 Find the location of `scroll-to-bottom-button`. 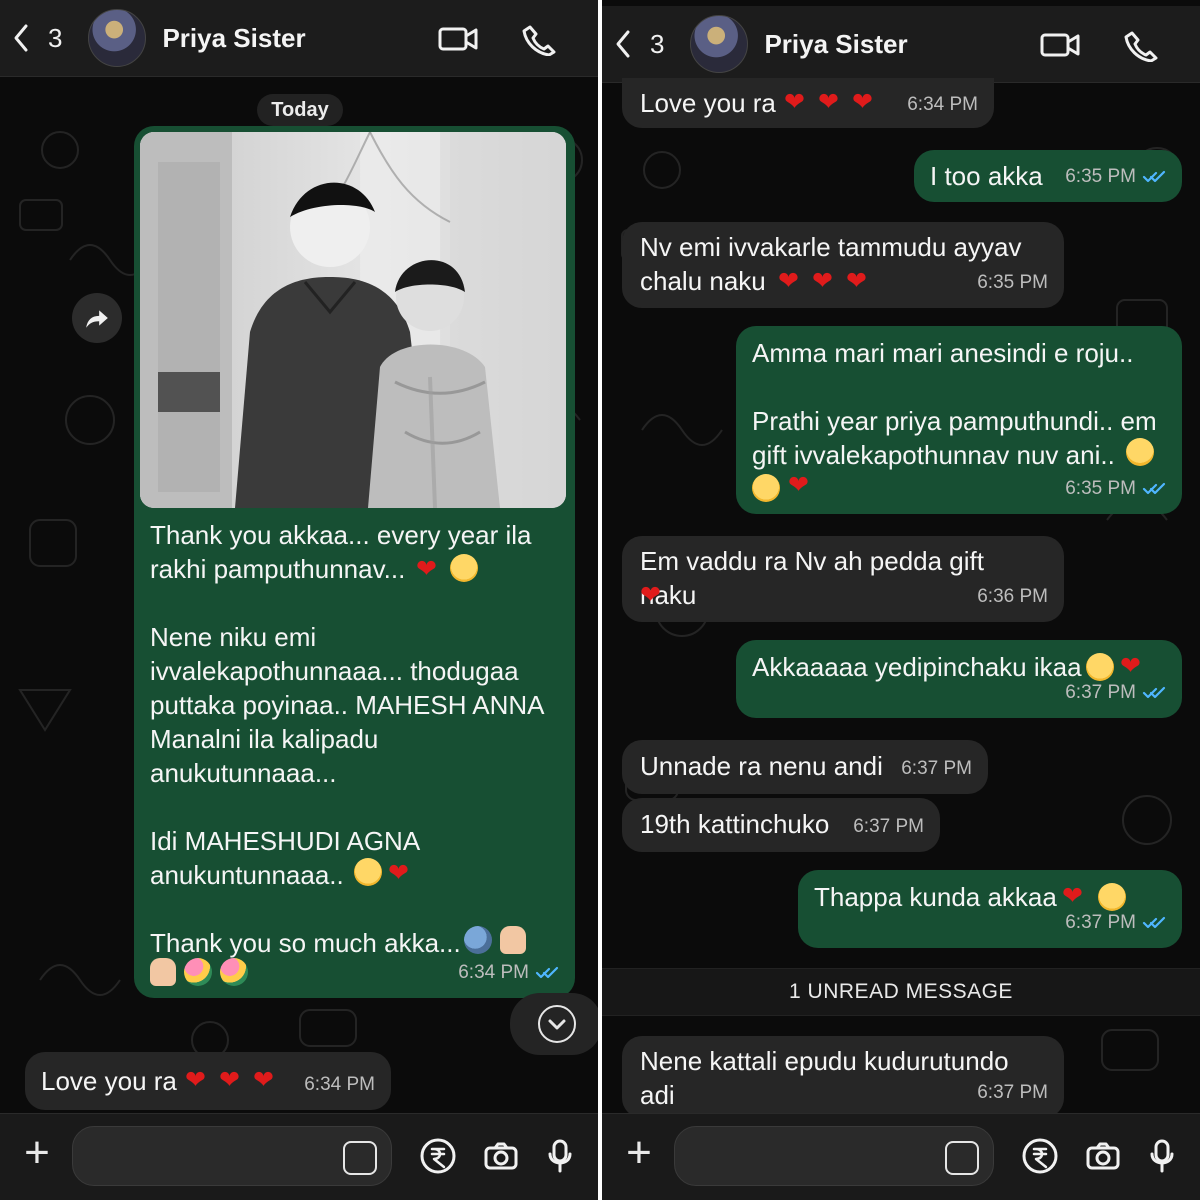

scroll-to-bottom-button is located at coordinates (554, 1024).